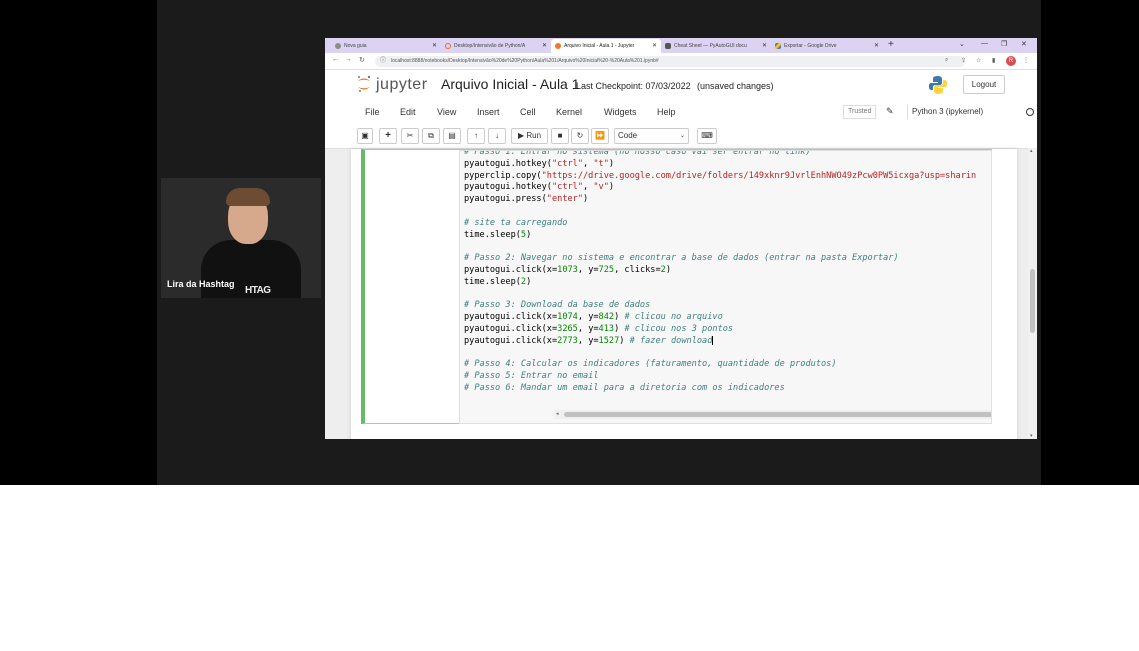 Image resolution: width=1139 pixels, height=651 pixels. What do you see at coordinates (720, 283) in the screenshot?
I see `code-line: time.sleep(2)` at bounding box center [720, 283].